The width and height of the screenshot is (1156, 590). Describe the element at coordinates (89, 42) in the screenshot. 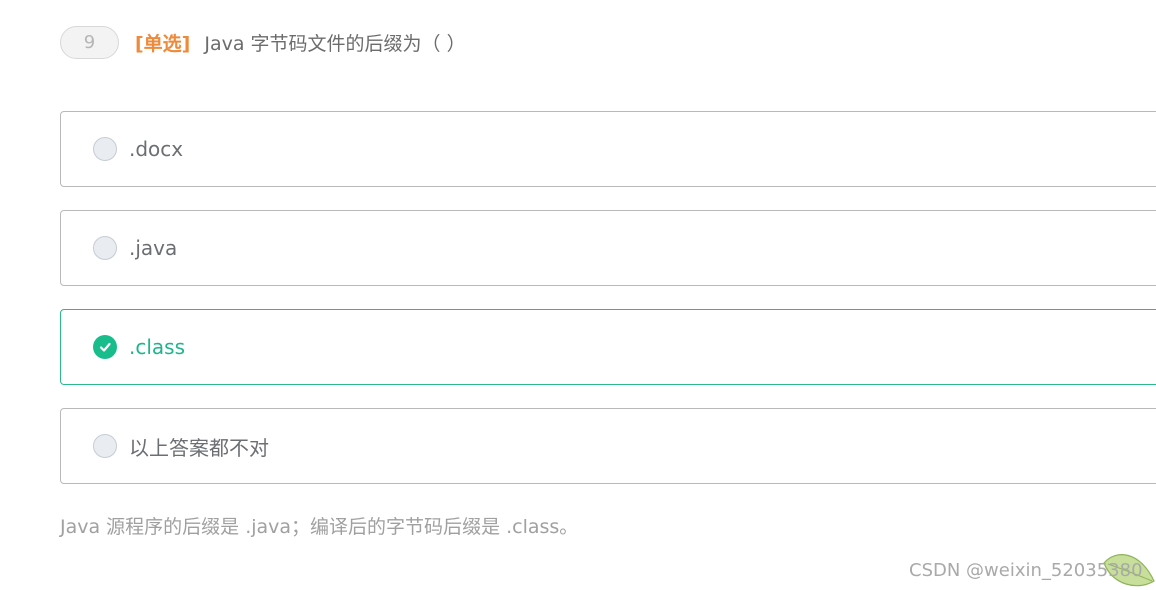

I see `question-number-badge: 9` at that location.